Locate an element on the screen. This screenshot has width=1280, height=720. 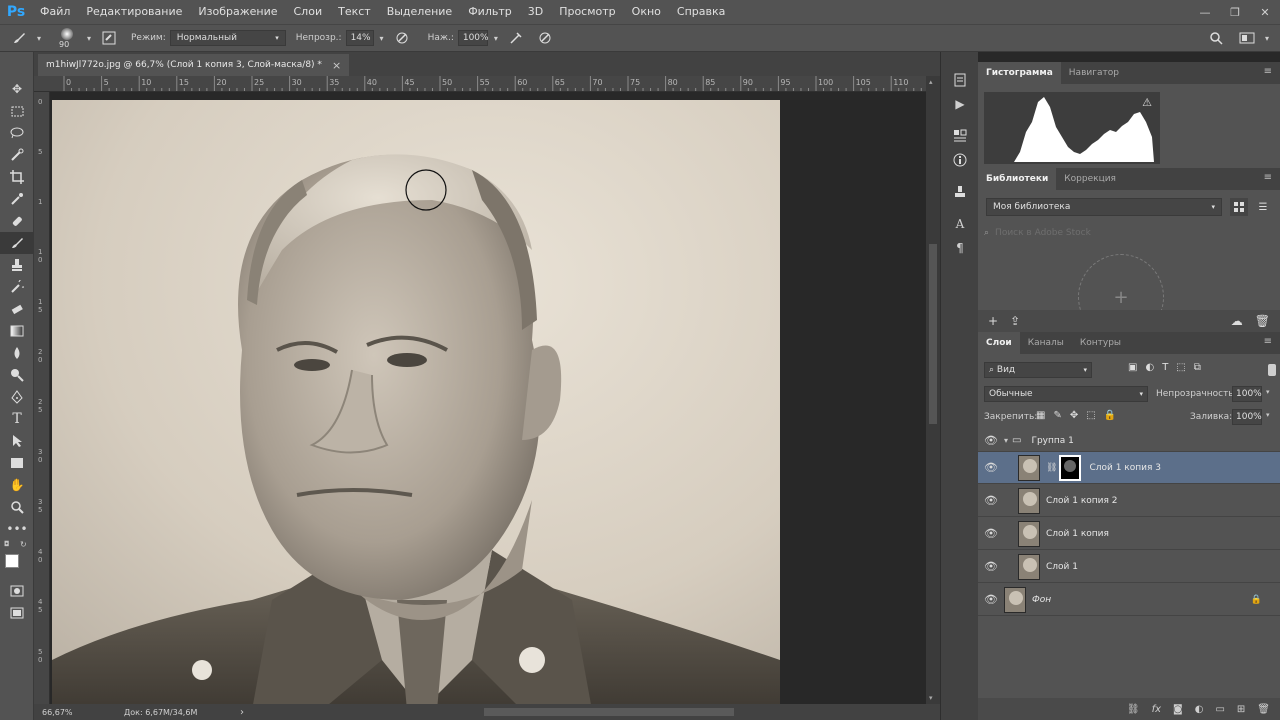
layer-row: 👁 Слой 1 копия 2 is located at coordinates (1129, 501).